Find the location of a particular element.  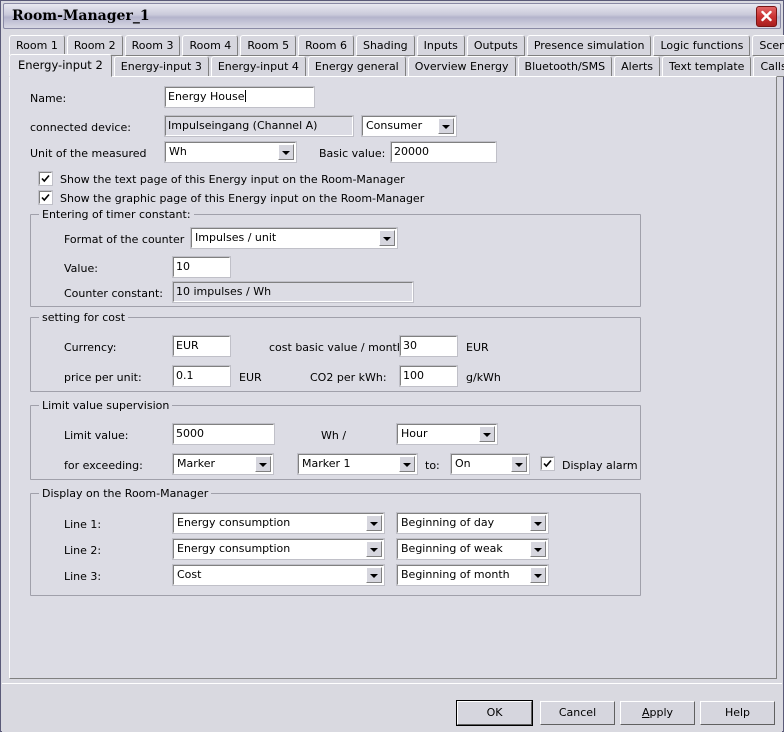

tab-room-2: Room 2 is located at coordinates (94, 45).